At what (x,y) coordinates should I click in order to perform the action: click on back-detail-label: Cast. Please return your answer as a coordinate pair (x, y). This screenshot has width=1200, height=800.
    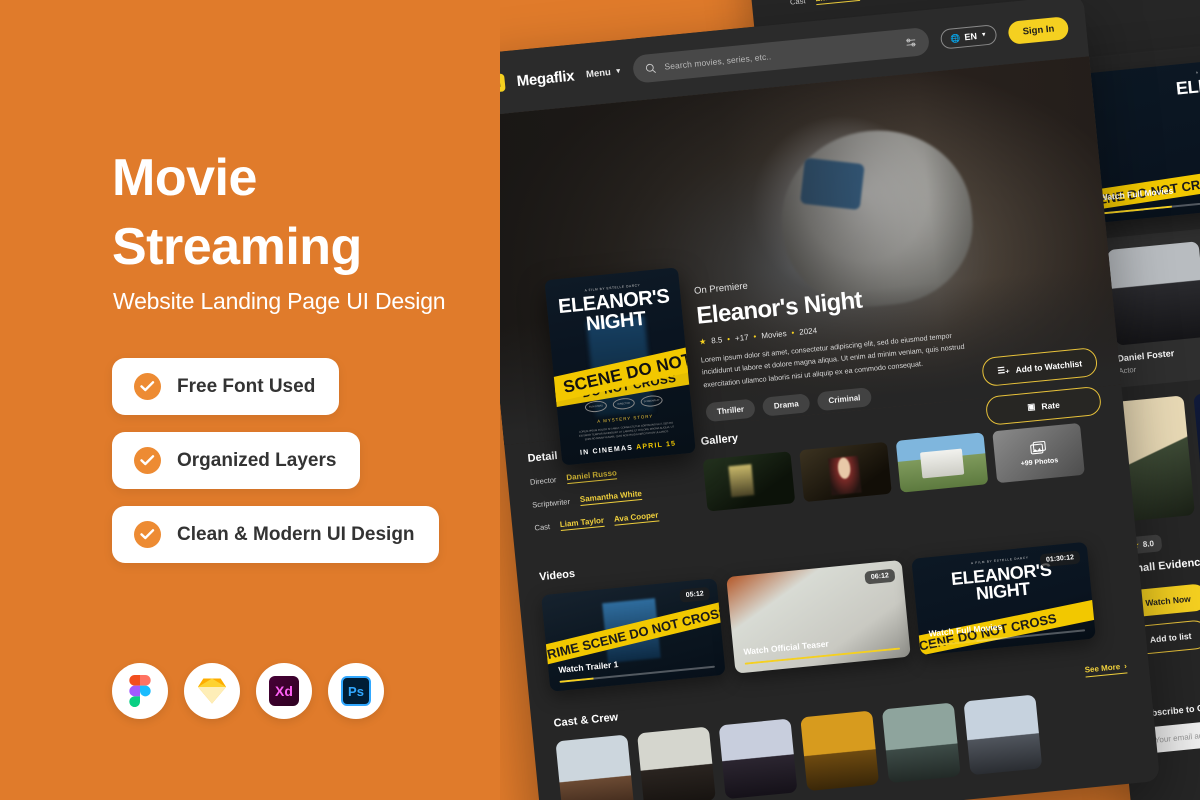
    Looking at the image, I should click on (797, 3).